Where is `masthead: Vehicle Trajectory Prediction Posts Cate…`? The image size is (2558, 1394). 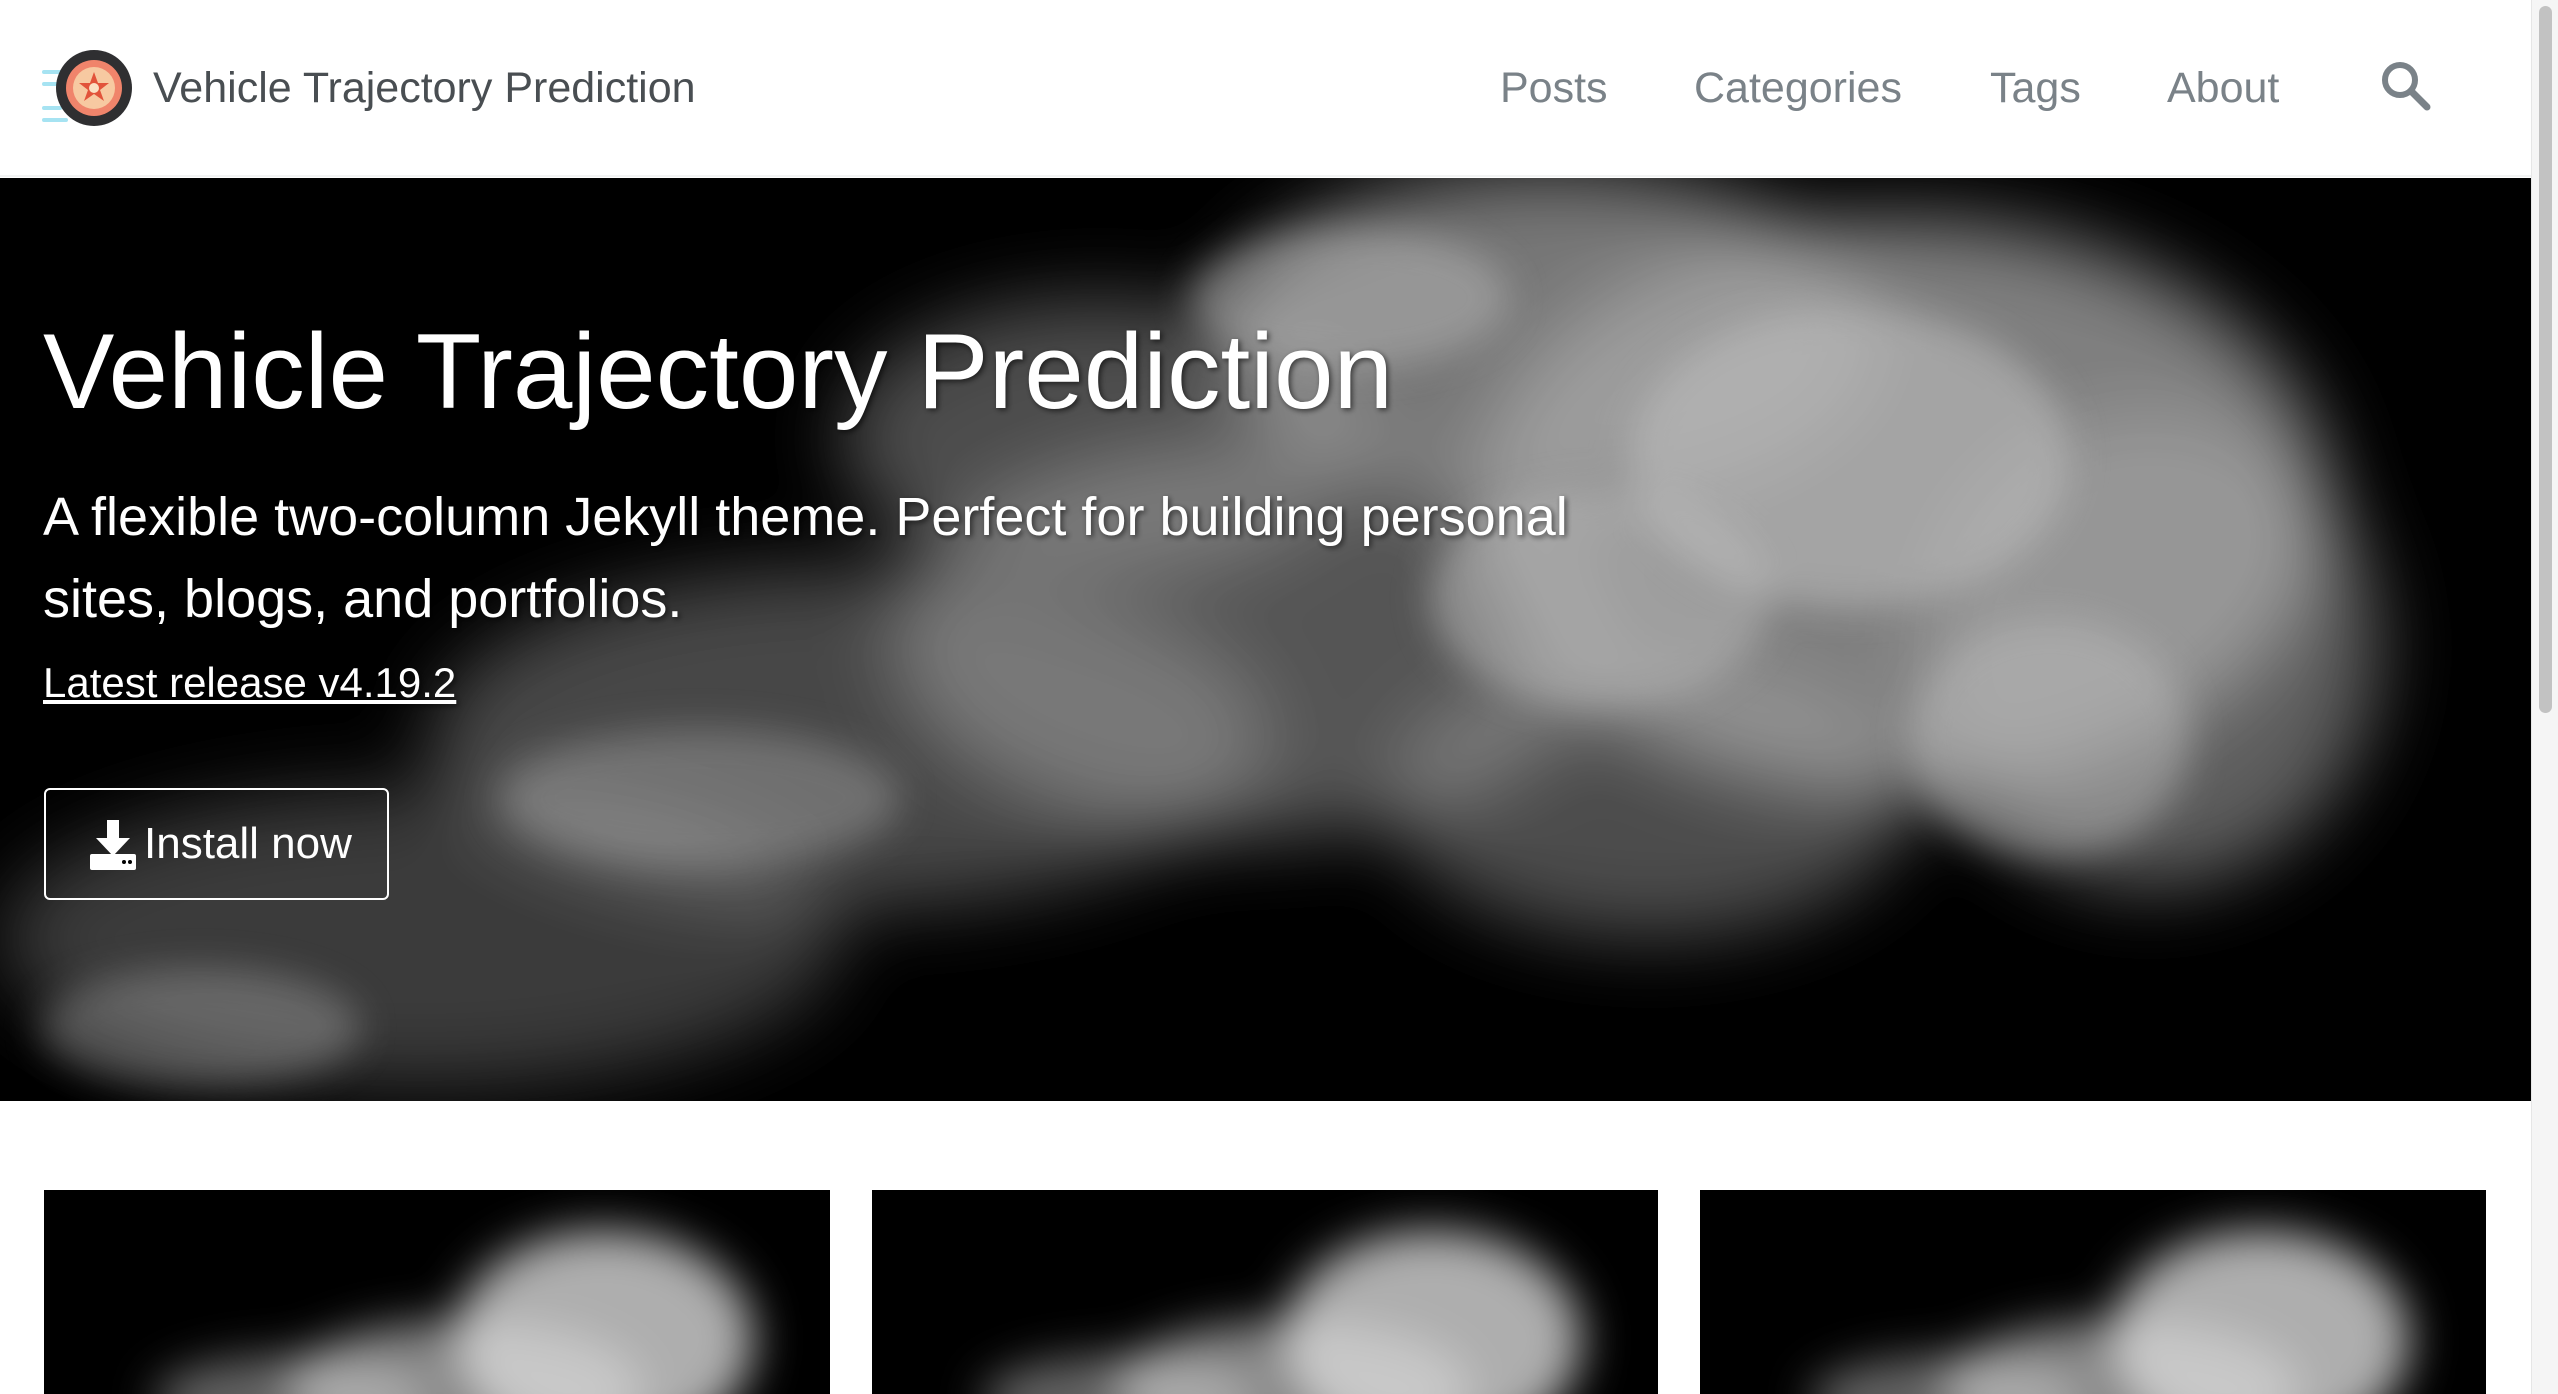 masthead: Vehicle Trajectory Prediction Posts Cate… is located at coordinates (1265, 88).